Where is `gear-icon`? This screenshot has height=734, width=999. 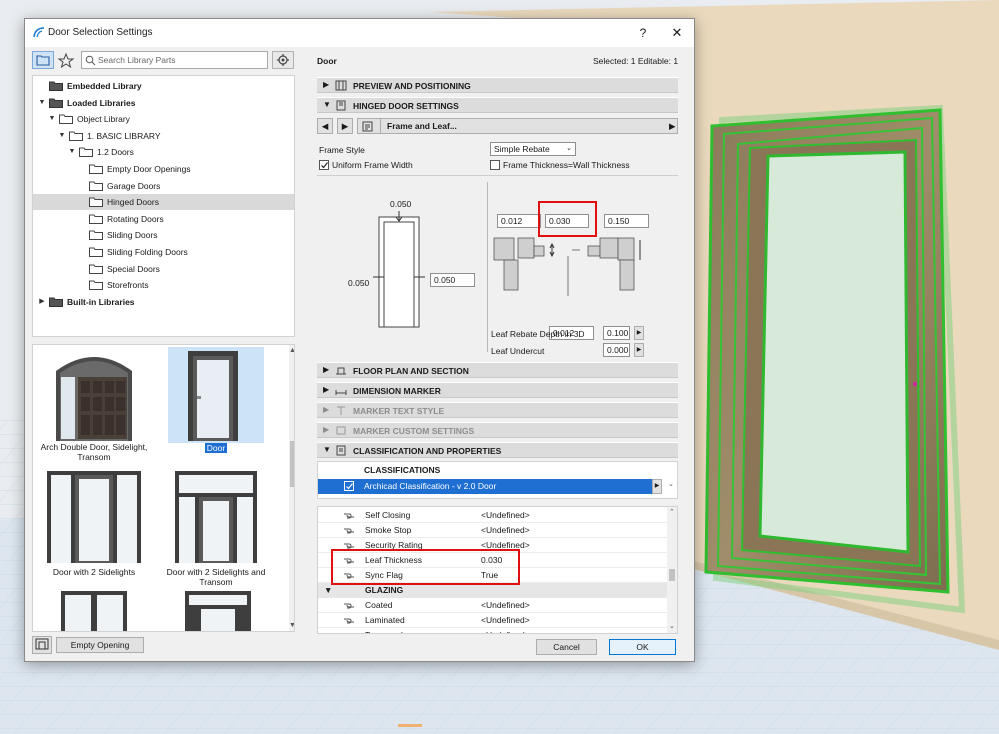 gear-icon is located at coordinates (283, 60).